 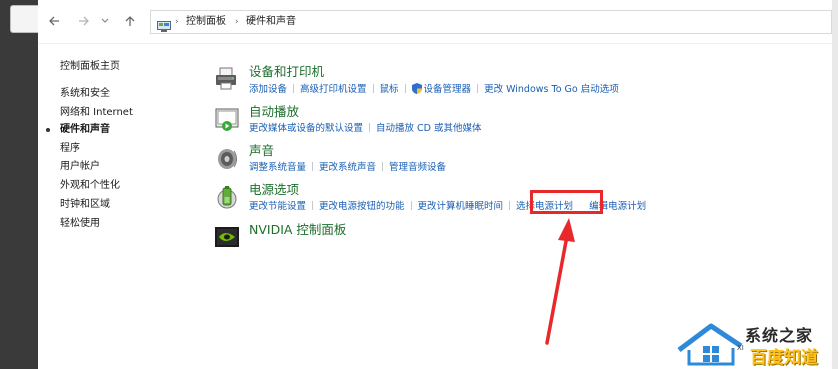 I want to click on link-windows-to-go: 更改 Windows To Go 启动选项, so click(x=551, y=90).